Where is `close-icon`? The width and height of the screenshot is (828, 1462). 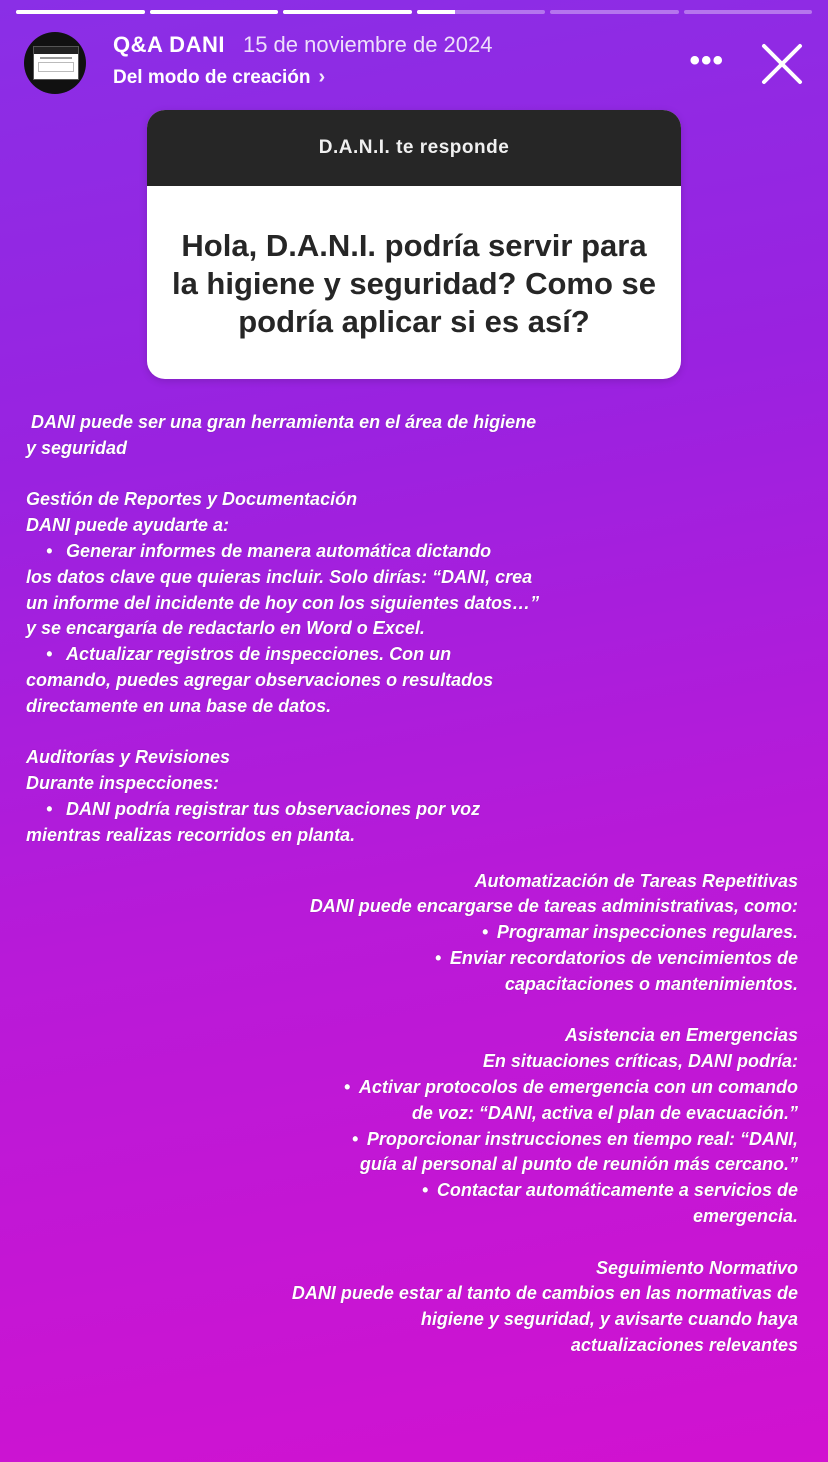 close-icon is located at coordinates (782, 64).